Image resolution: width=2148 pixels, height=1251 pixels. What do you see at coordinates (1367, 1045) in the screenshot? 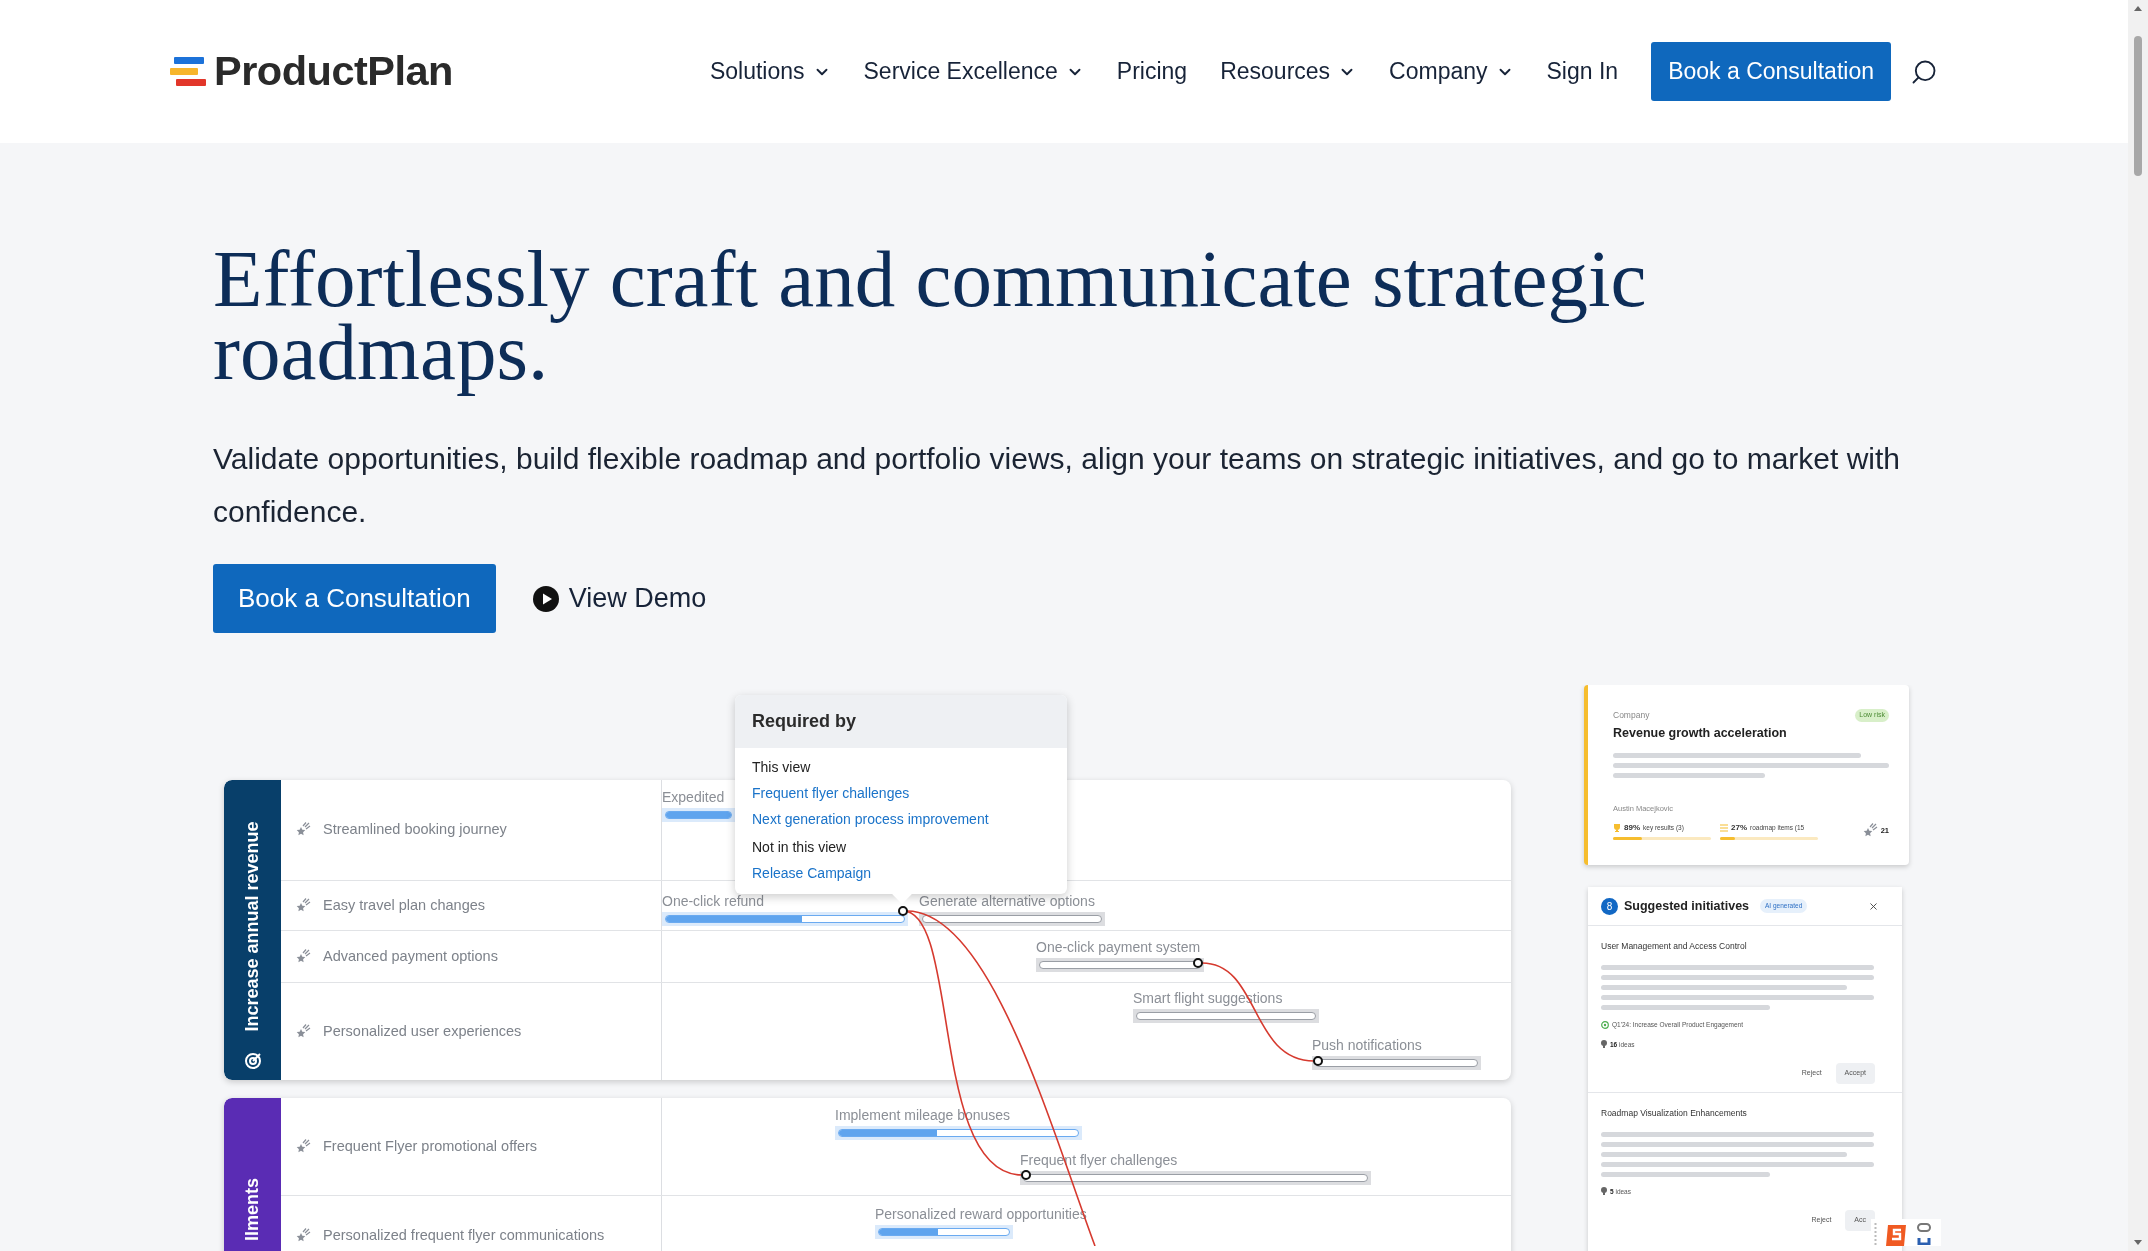
I see `bar-label: Push notifications` at bounding box center [1367, 1045].